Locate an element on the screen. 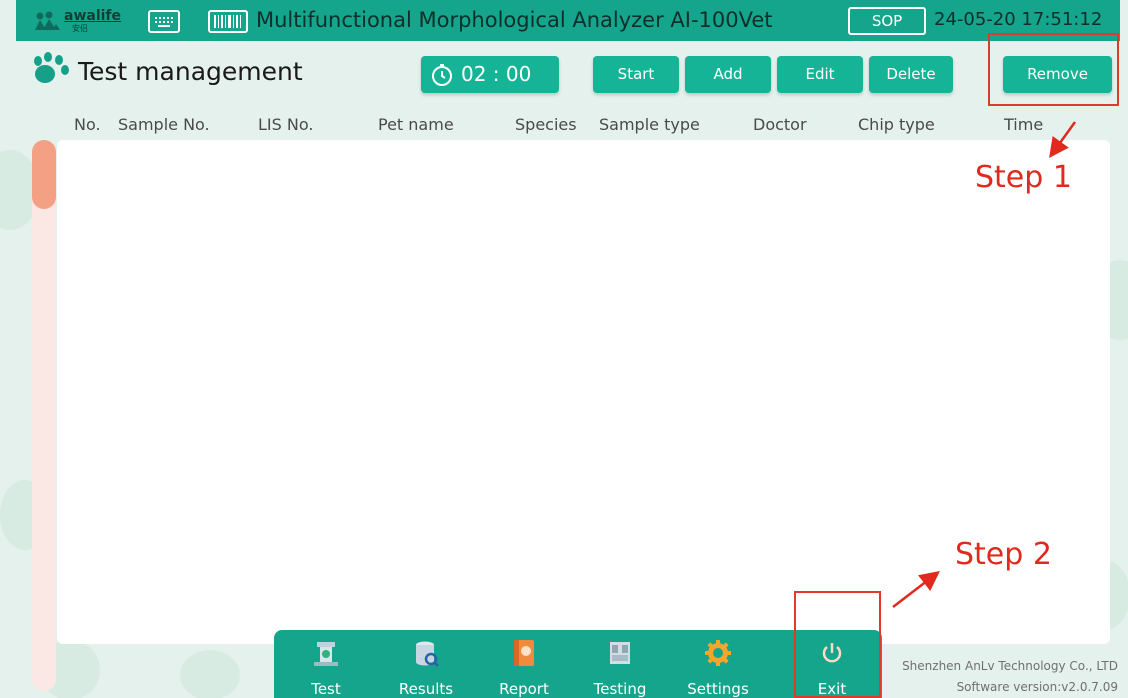 The width and height of the screenshot is (1128, 698). column-header: Species is located at coordinates (546, 124).